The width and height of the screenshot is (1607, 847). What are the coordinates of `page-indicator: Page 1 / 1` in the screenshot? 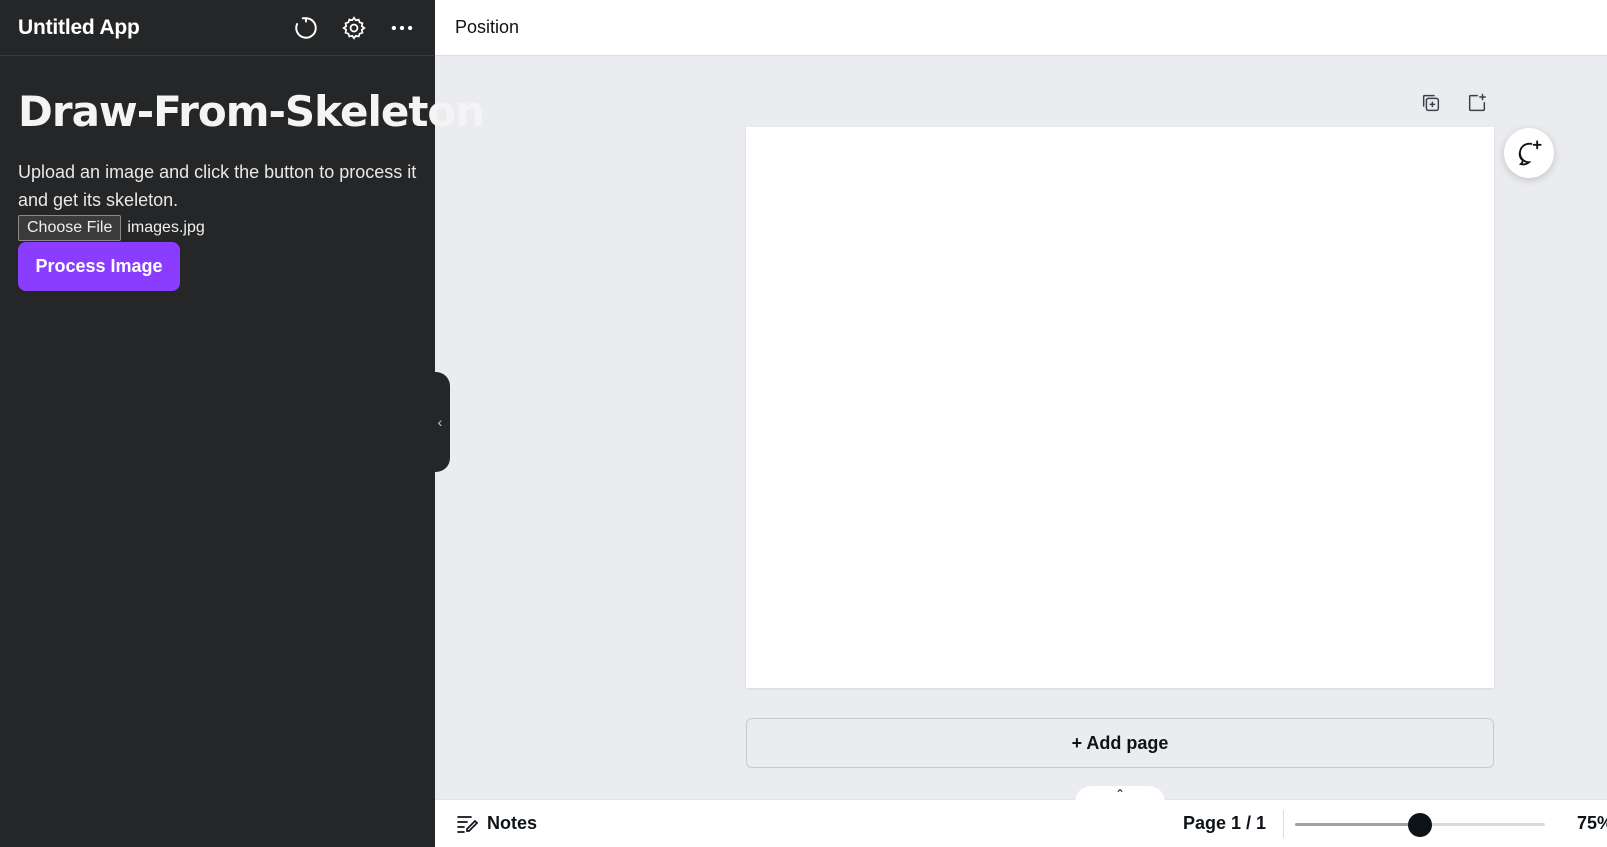 It's located at (1224, 823).